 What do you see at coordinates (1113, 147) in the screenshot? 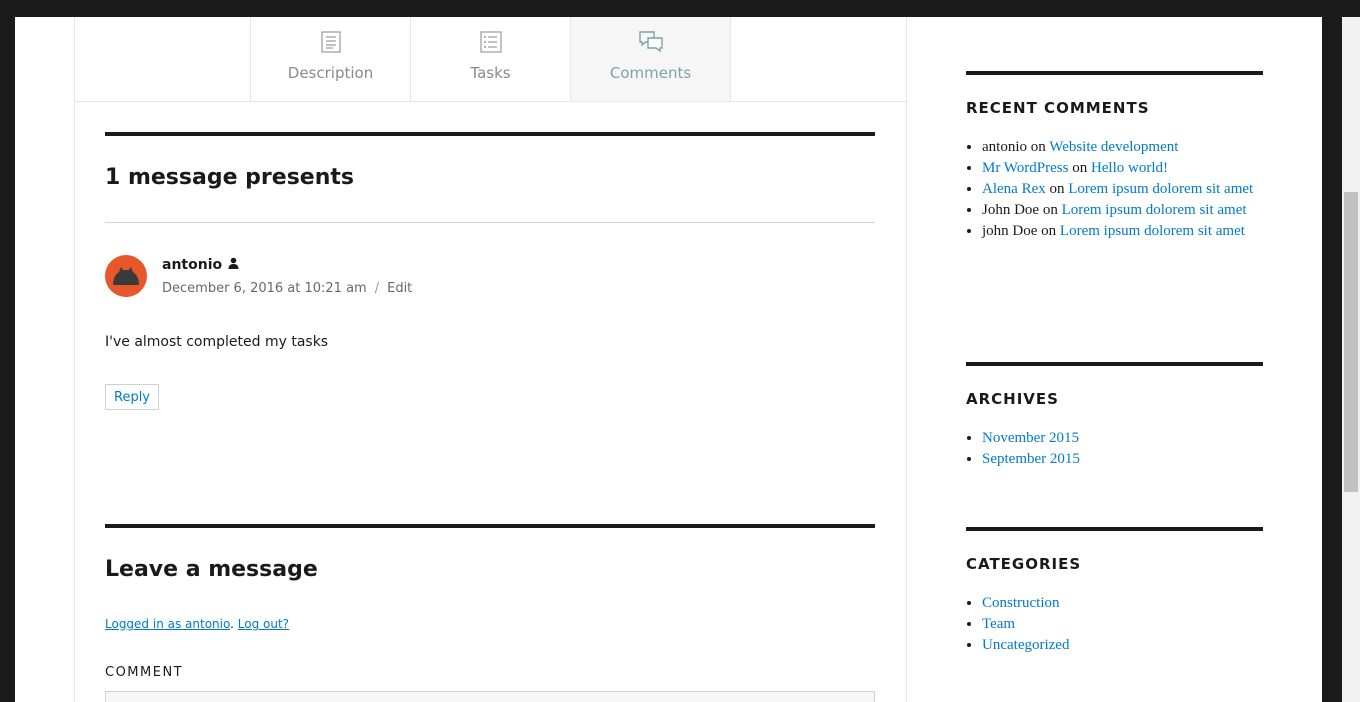
I see `post-link: Website development` at bounding box center [1113, 147].